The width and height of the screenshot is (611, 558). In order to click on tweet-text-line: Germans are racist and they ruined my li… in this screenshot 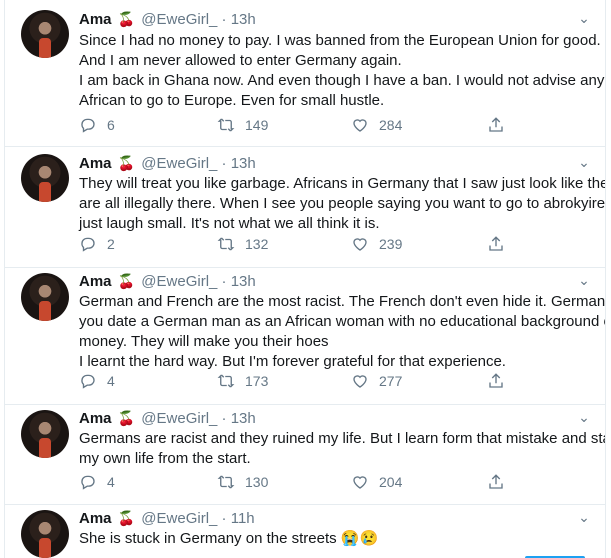, I will do `click(342, 438)`.